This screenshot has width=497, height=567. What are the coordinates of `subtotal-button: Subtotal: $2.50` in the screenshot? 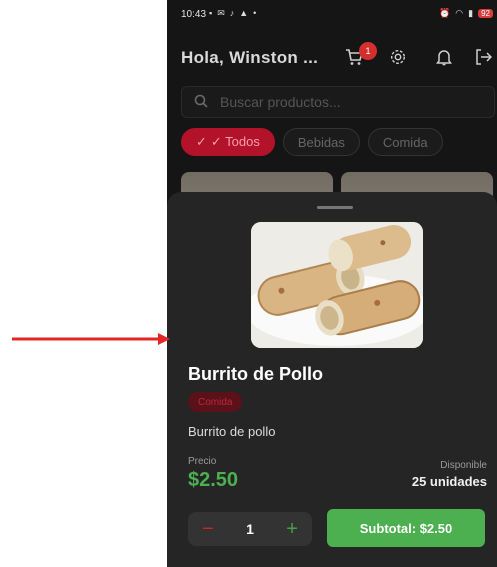 It's located at (406, 528).